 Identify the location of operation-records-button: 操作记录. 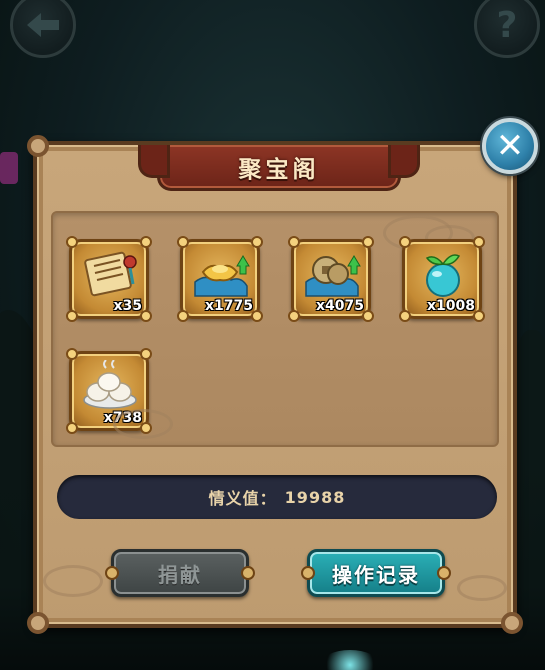
(376, 573).